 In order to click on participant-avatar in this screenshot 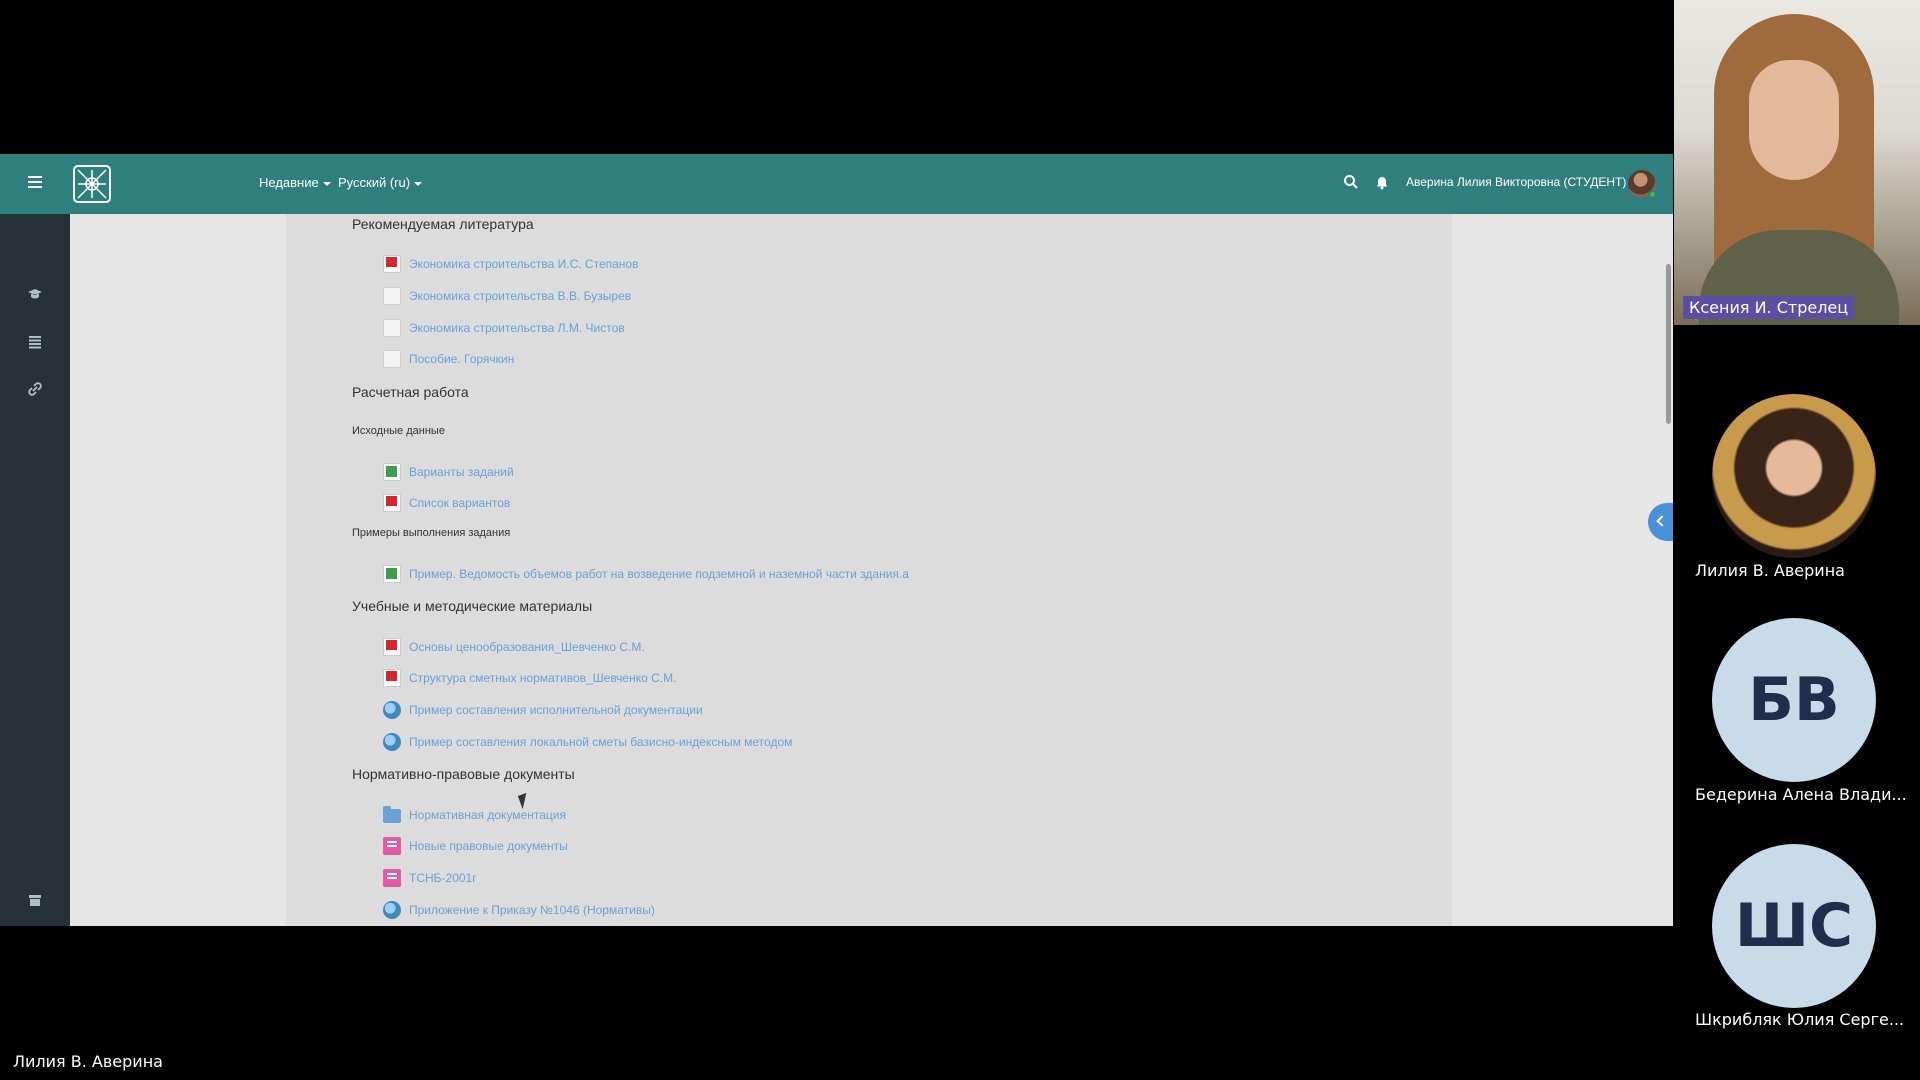, I will do `click(1794, 476)`.